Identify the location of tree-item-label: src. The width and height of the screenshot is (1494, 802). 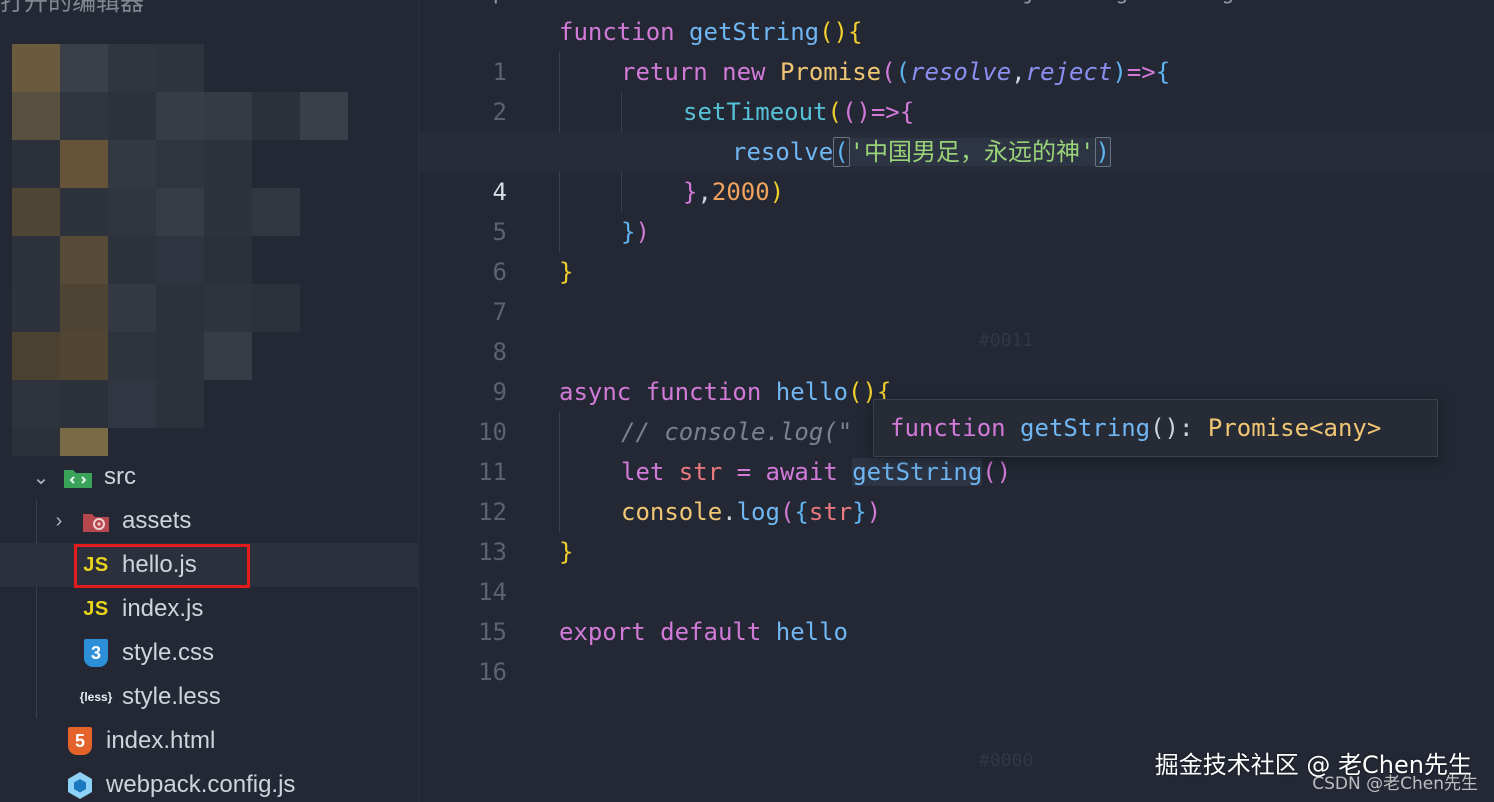
(120, 476).